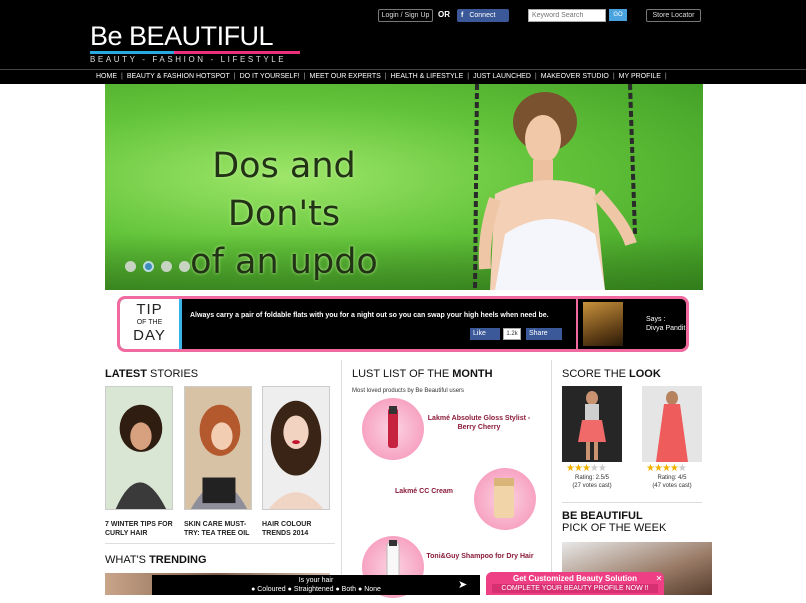  I want to click on facebook-connect-label: Connect, so click(482, 15).